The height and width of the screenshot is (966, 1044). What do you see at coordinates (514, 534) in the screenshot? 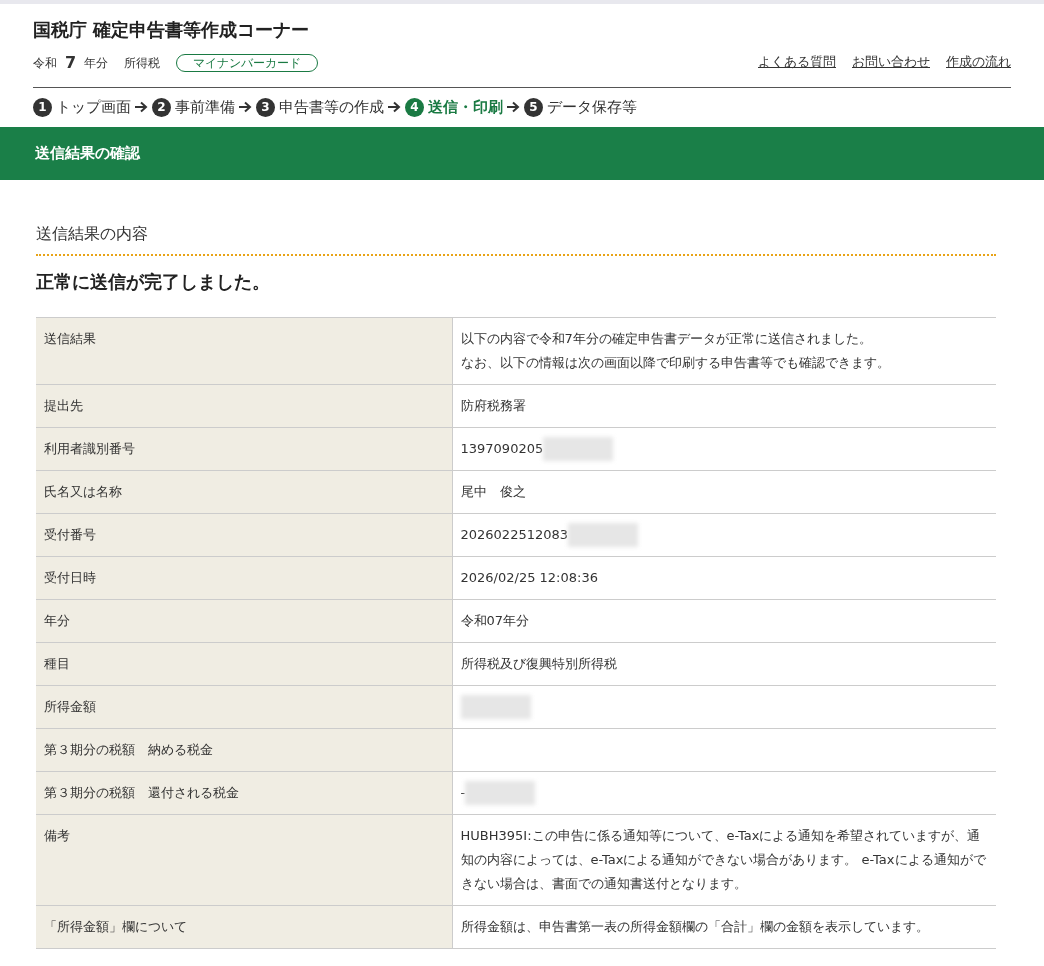
I see `row-value: 2026022512083` at bounding box center [514, 534].